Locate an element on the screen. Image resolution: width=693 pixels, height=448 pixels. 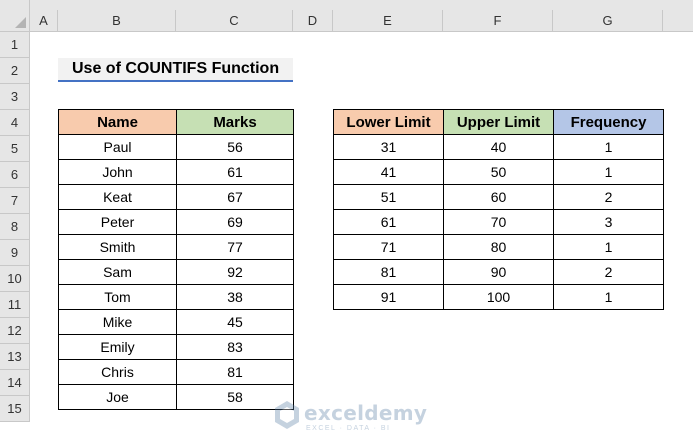
marks-cell: 77 is located at coordinates (235, 247).